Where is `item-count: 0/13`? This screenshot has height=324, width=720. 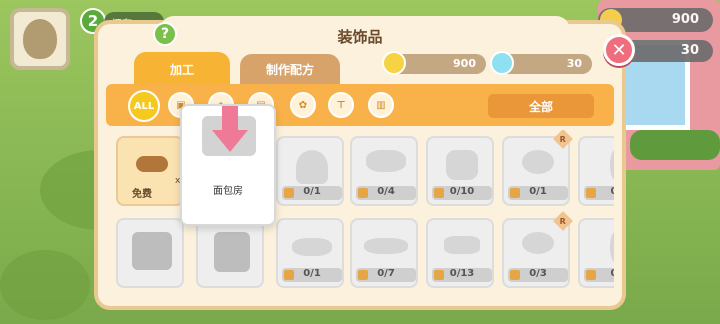 item-count: 0/13 is located at coordinates (462, 273).